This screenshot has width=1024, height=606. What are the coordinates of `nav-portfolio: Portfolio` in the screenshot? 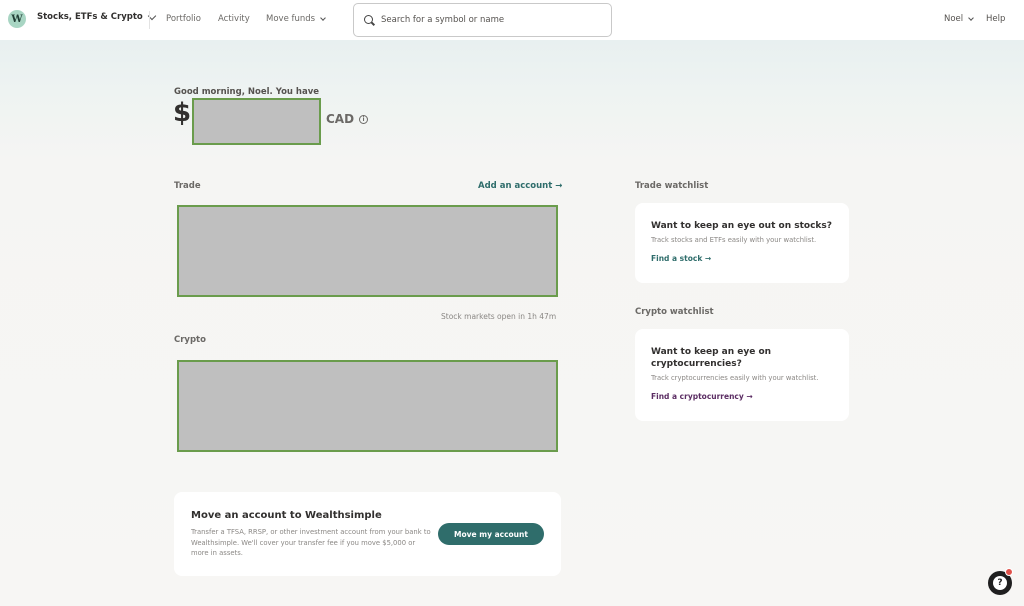 It's located at (183, 19).